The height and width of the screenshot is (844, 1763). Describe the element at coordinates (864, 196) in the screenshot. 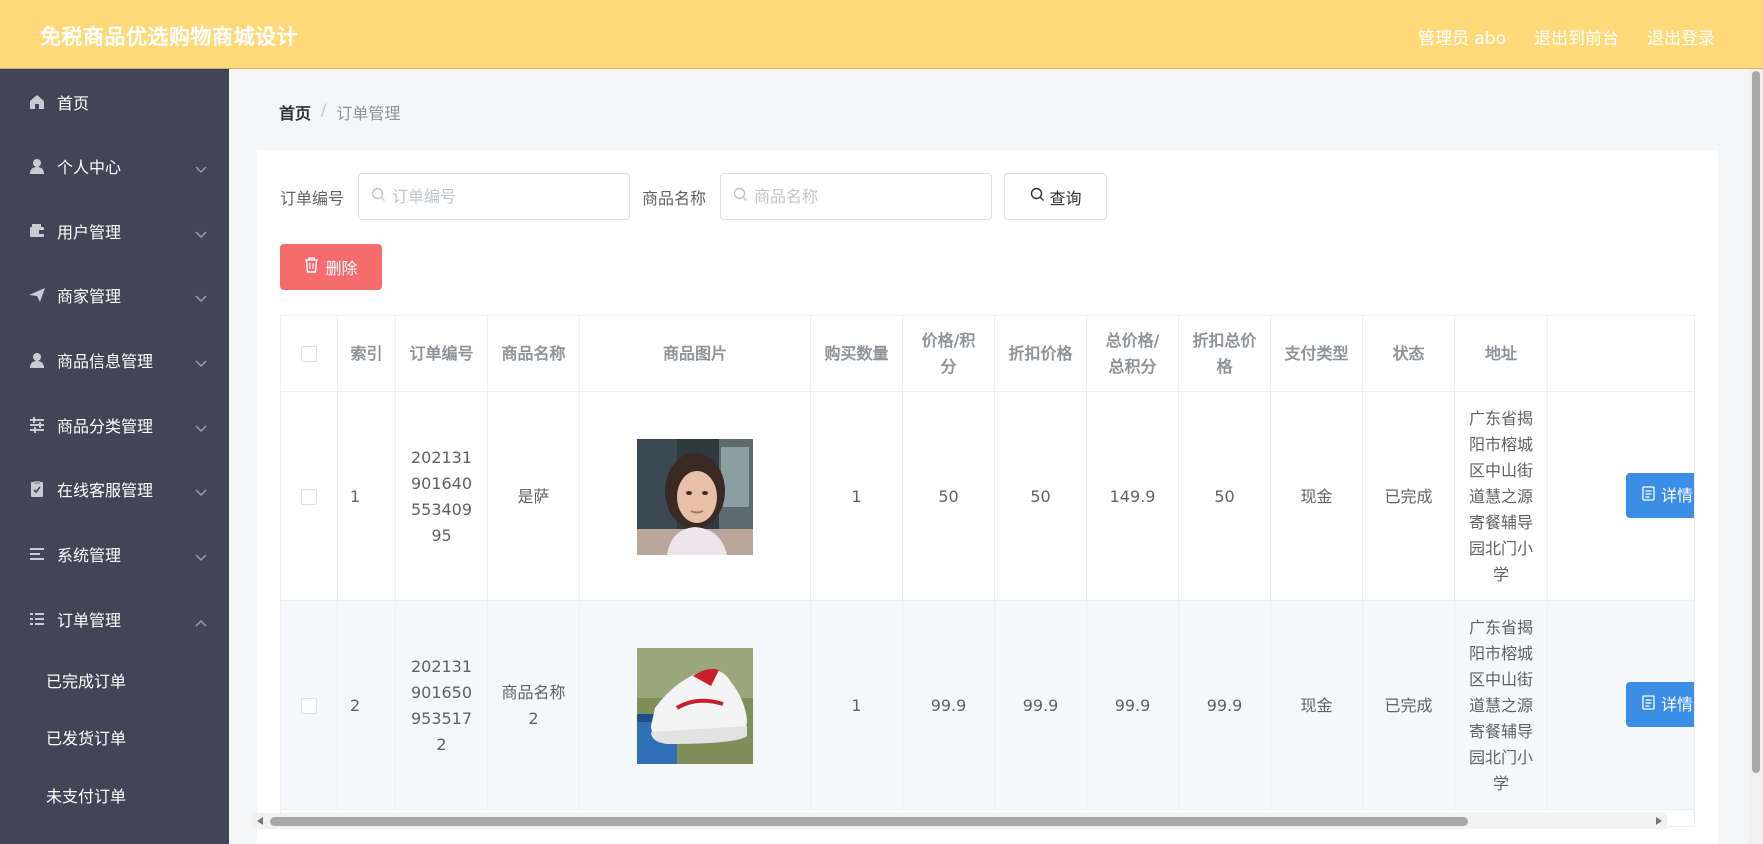

I see `product-name-input` at that location.